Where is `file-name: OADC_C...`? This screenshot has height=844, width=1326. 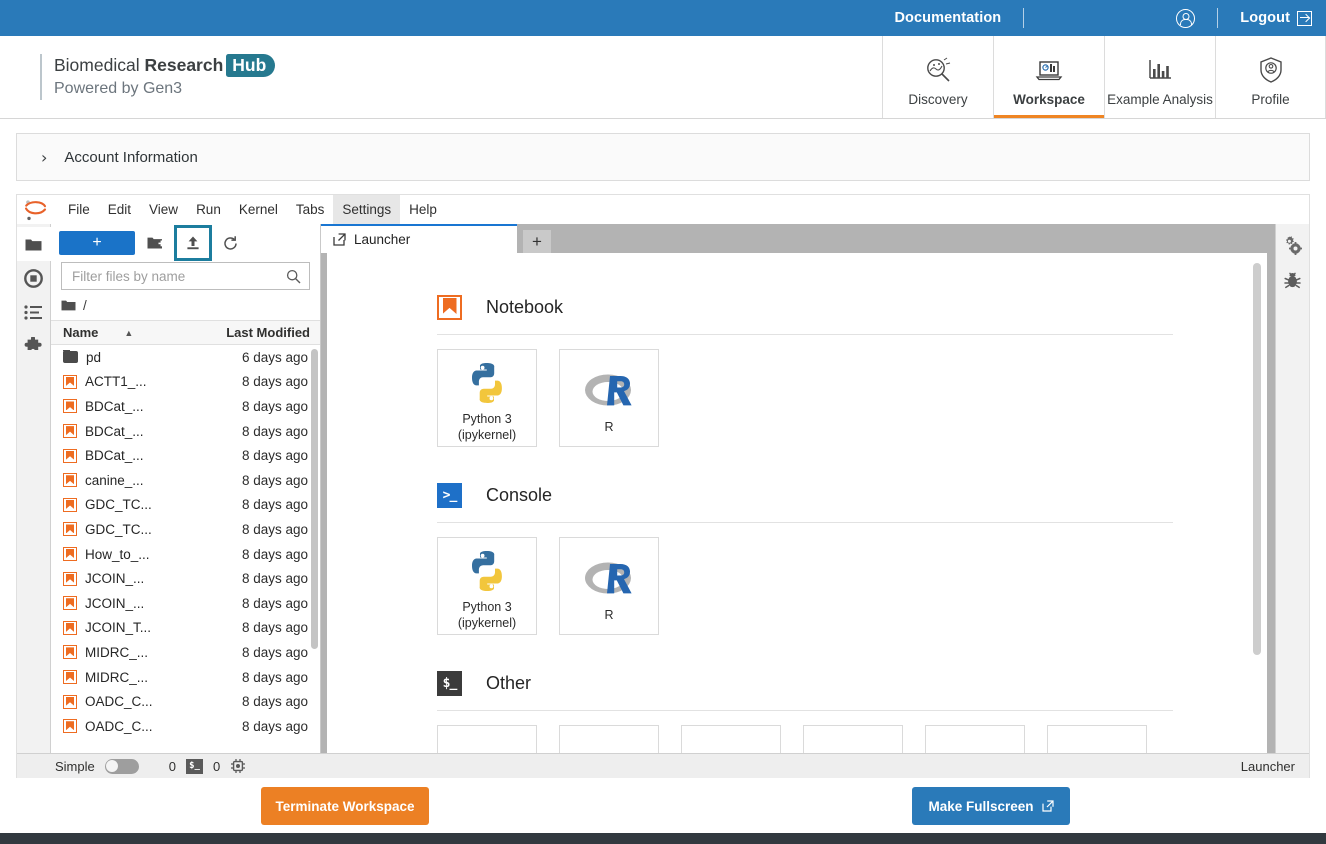 file-name: OADC_C... is located at coordinates (119, 726).